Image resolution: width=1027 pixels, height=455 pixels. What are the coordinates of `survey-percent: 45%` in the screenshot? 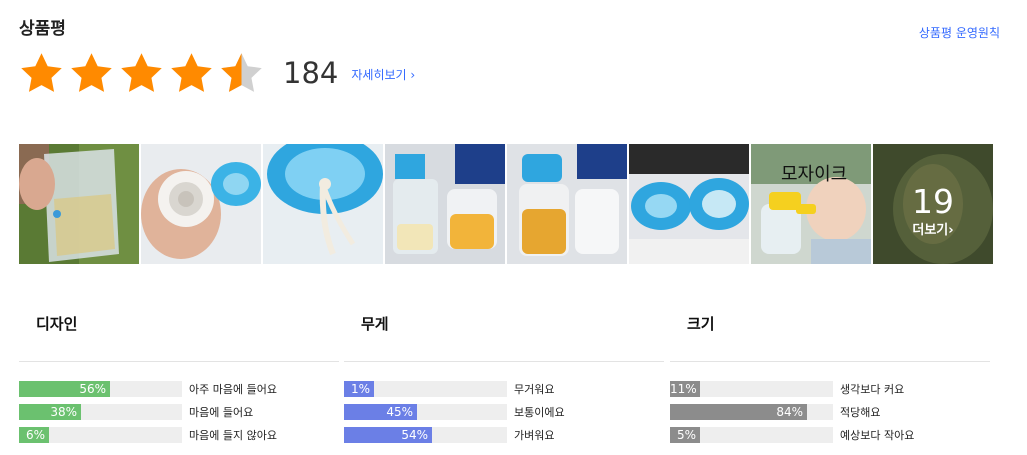 It's located at (399, 411).